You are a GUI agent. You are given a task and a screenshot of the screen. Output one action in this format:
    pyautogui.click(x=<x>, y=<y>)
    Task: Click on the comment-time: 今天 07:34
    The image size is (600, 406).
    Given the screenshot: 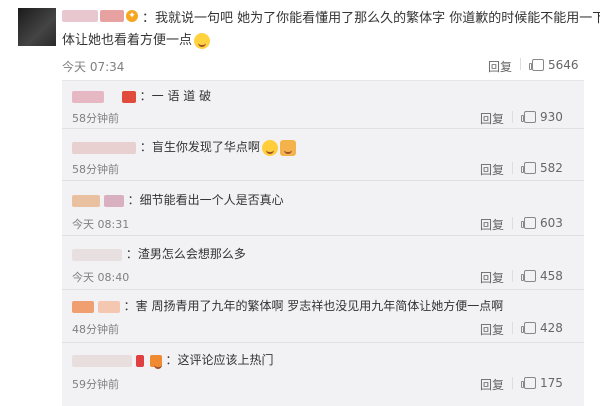 What is the action you would take?
    pyautogui.click(x=93, y=67)
    